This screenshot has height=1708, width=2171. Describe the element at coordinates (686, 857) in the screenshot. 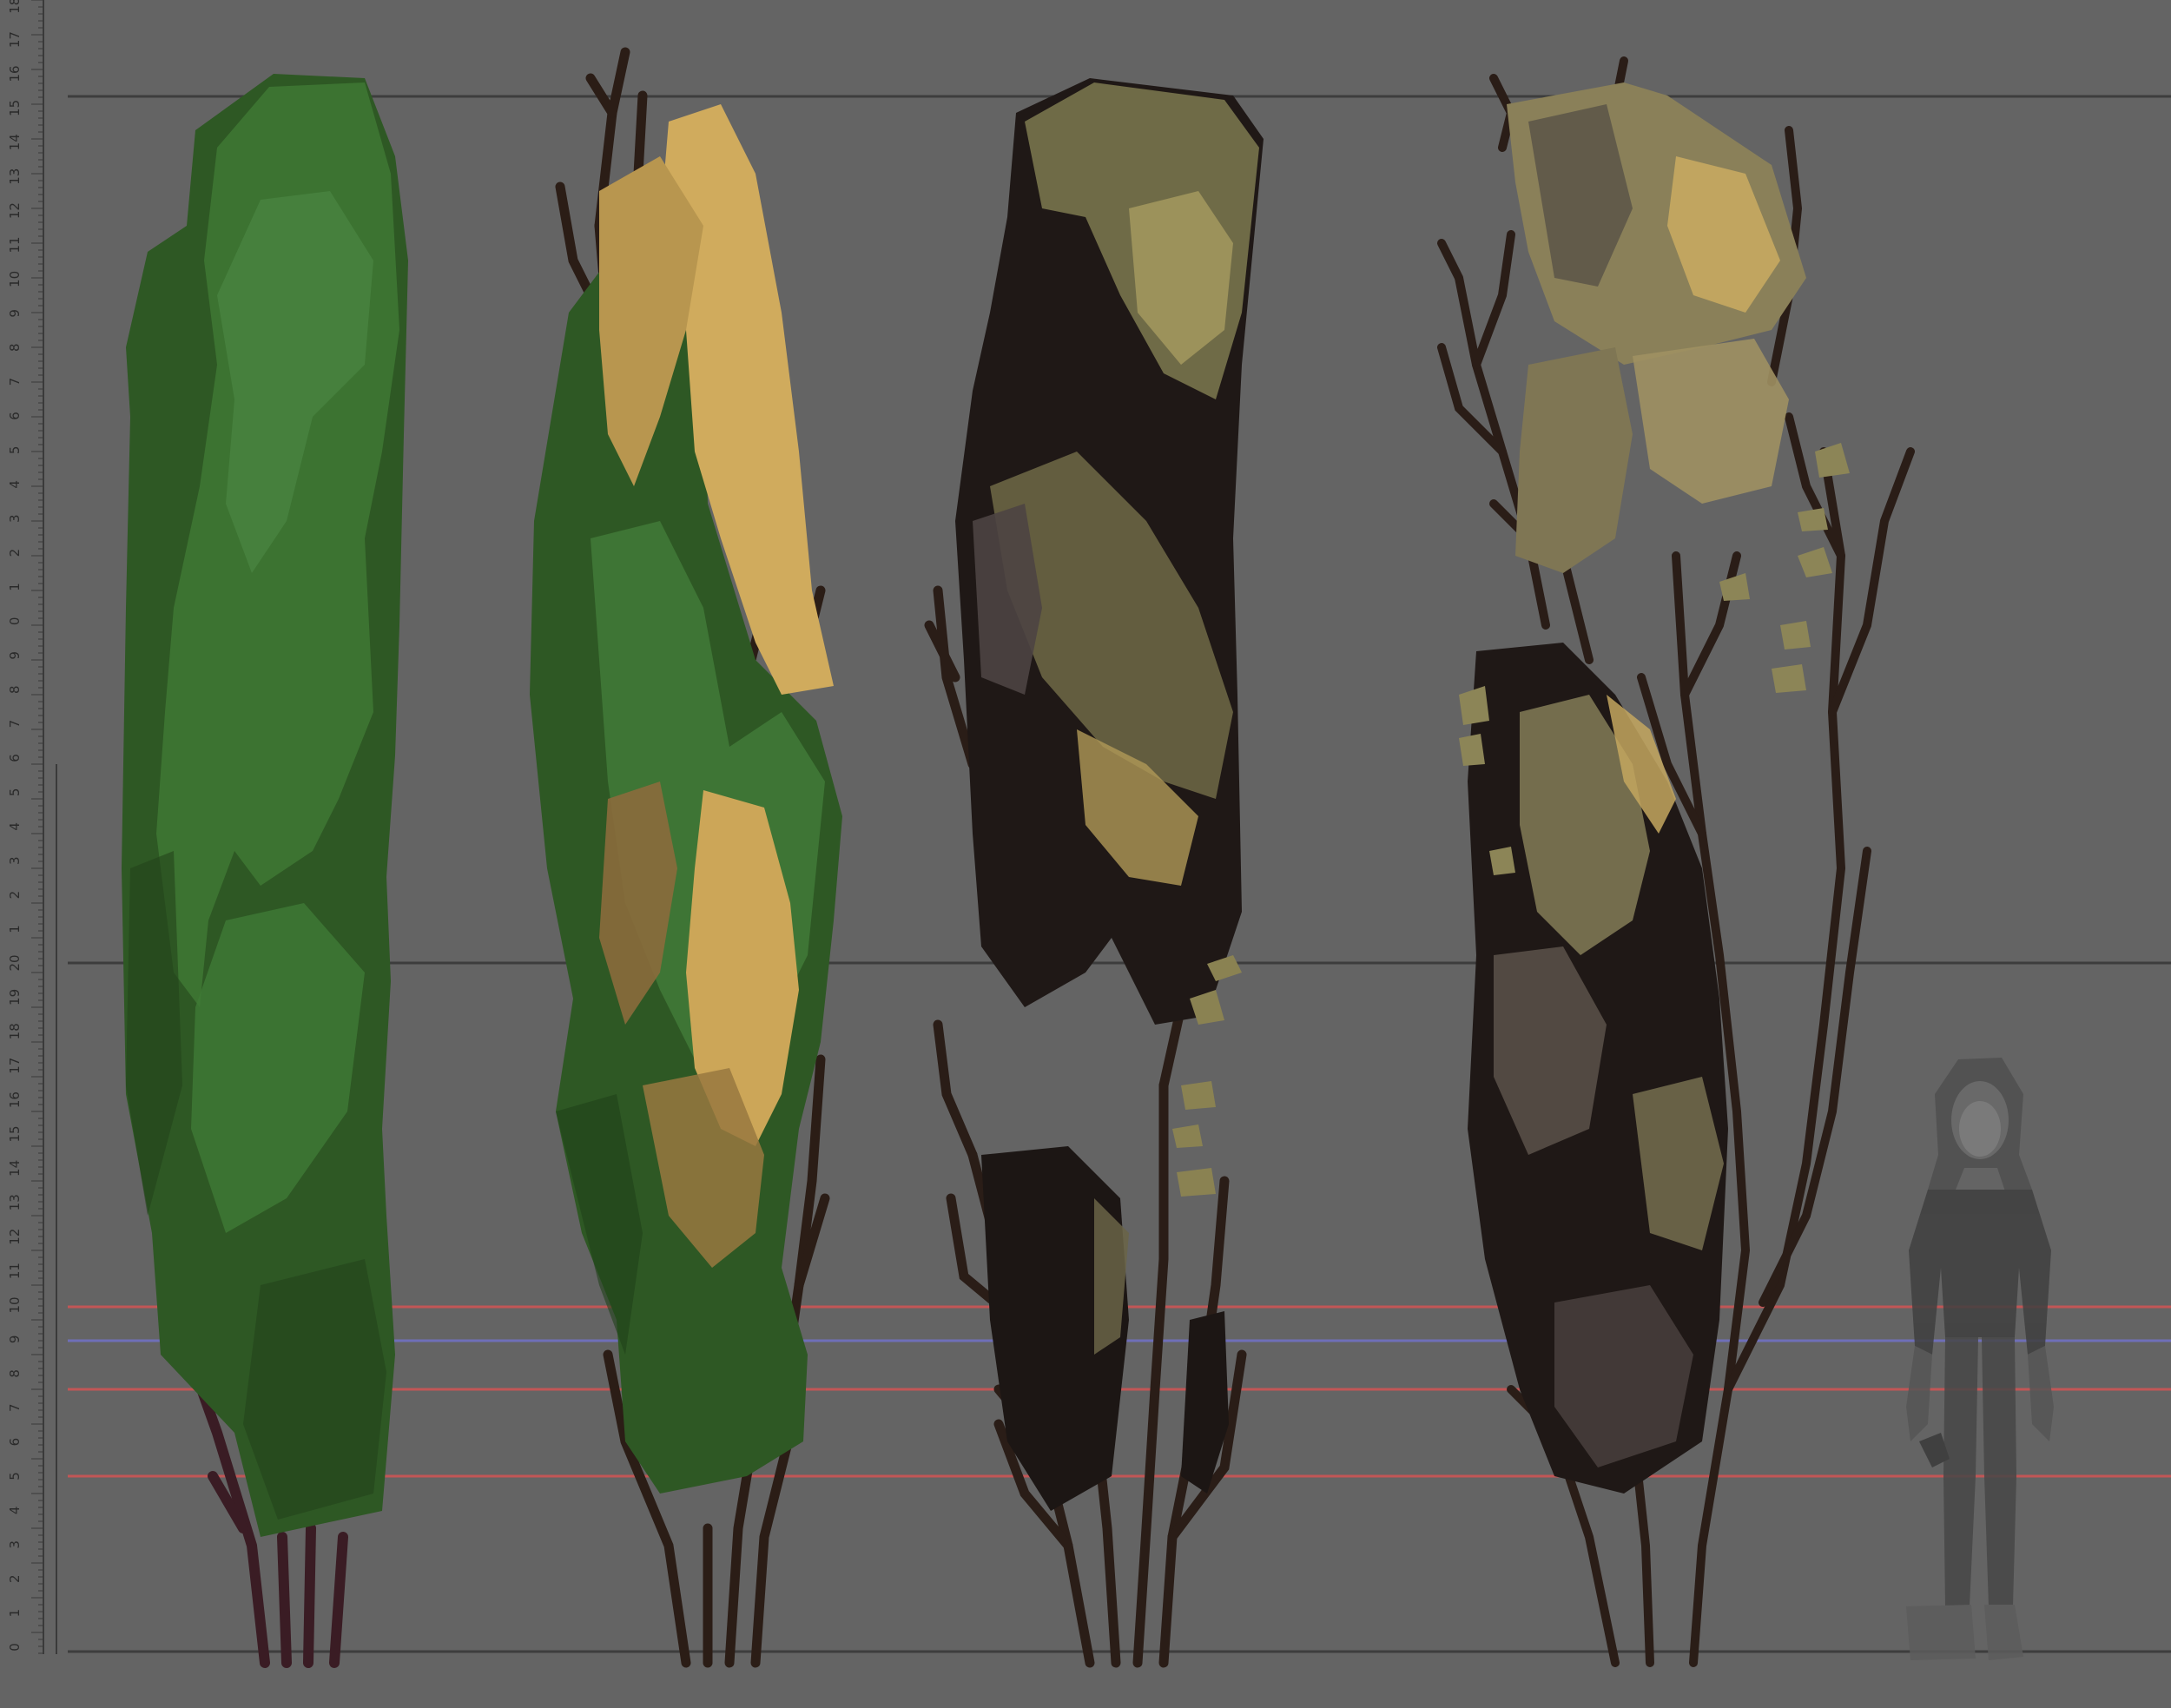

I see `green-and-yellow-tree` at that location.